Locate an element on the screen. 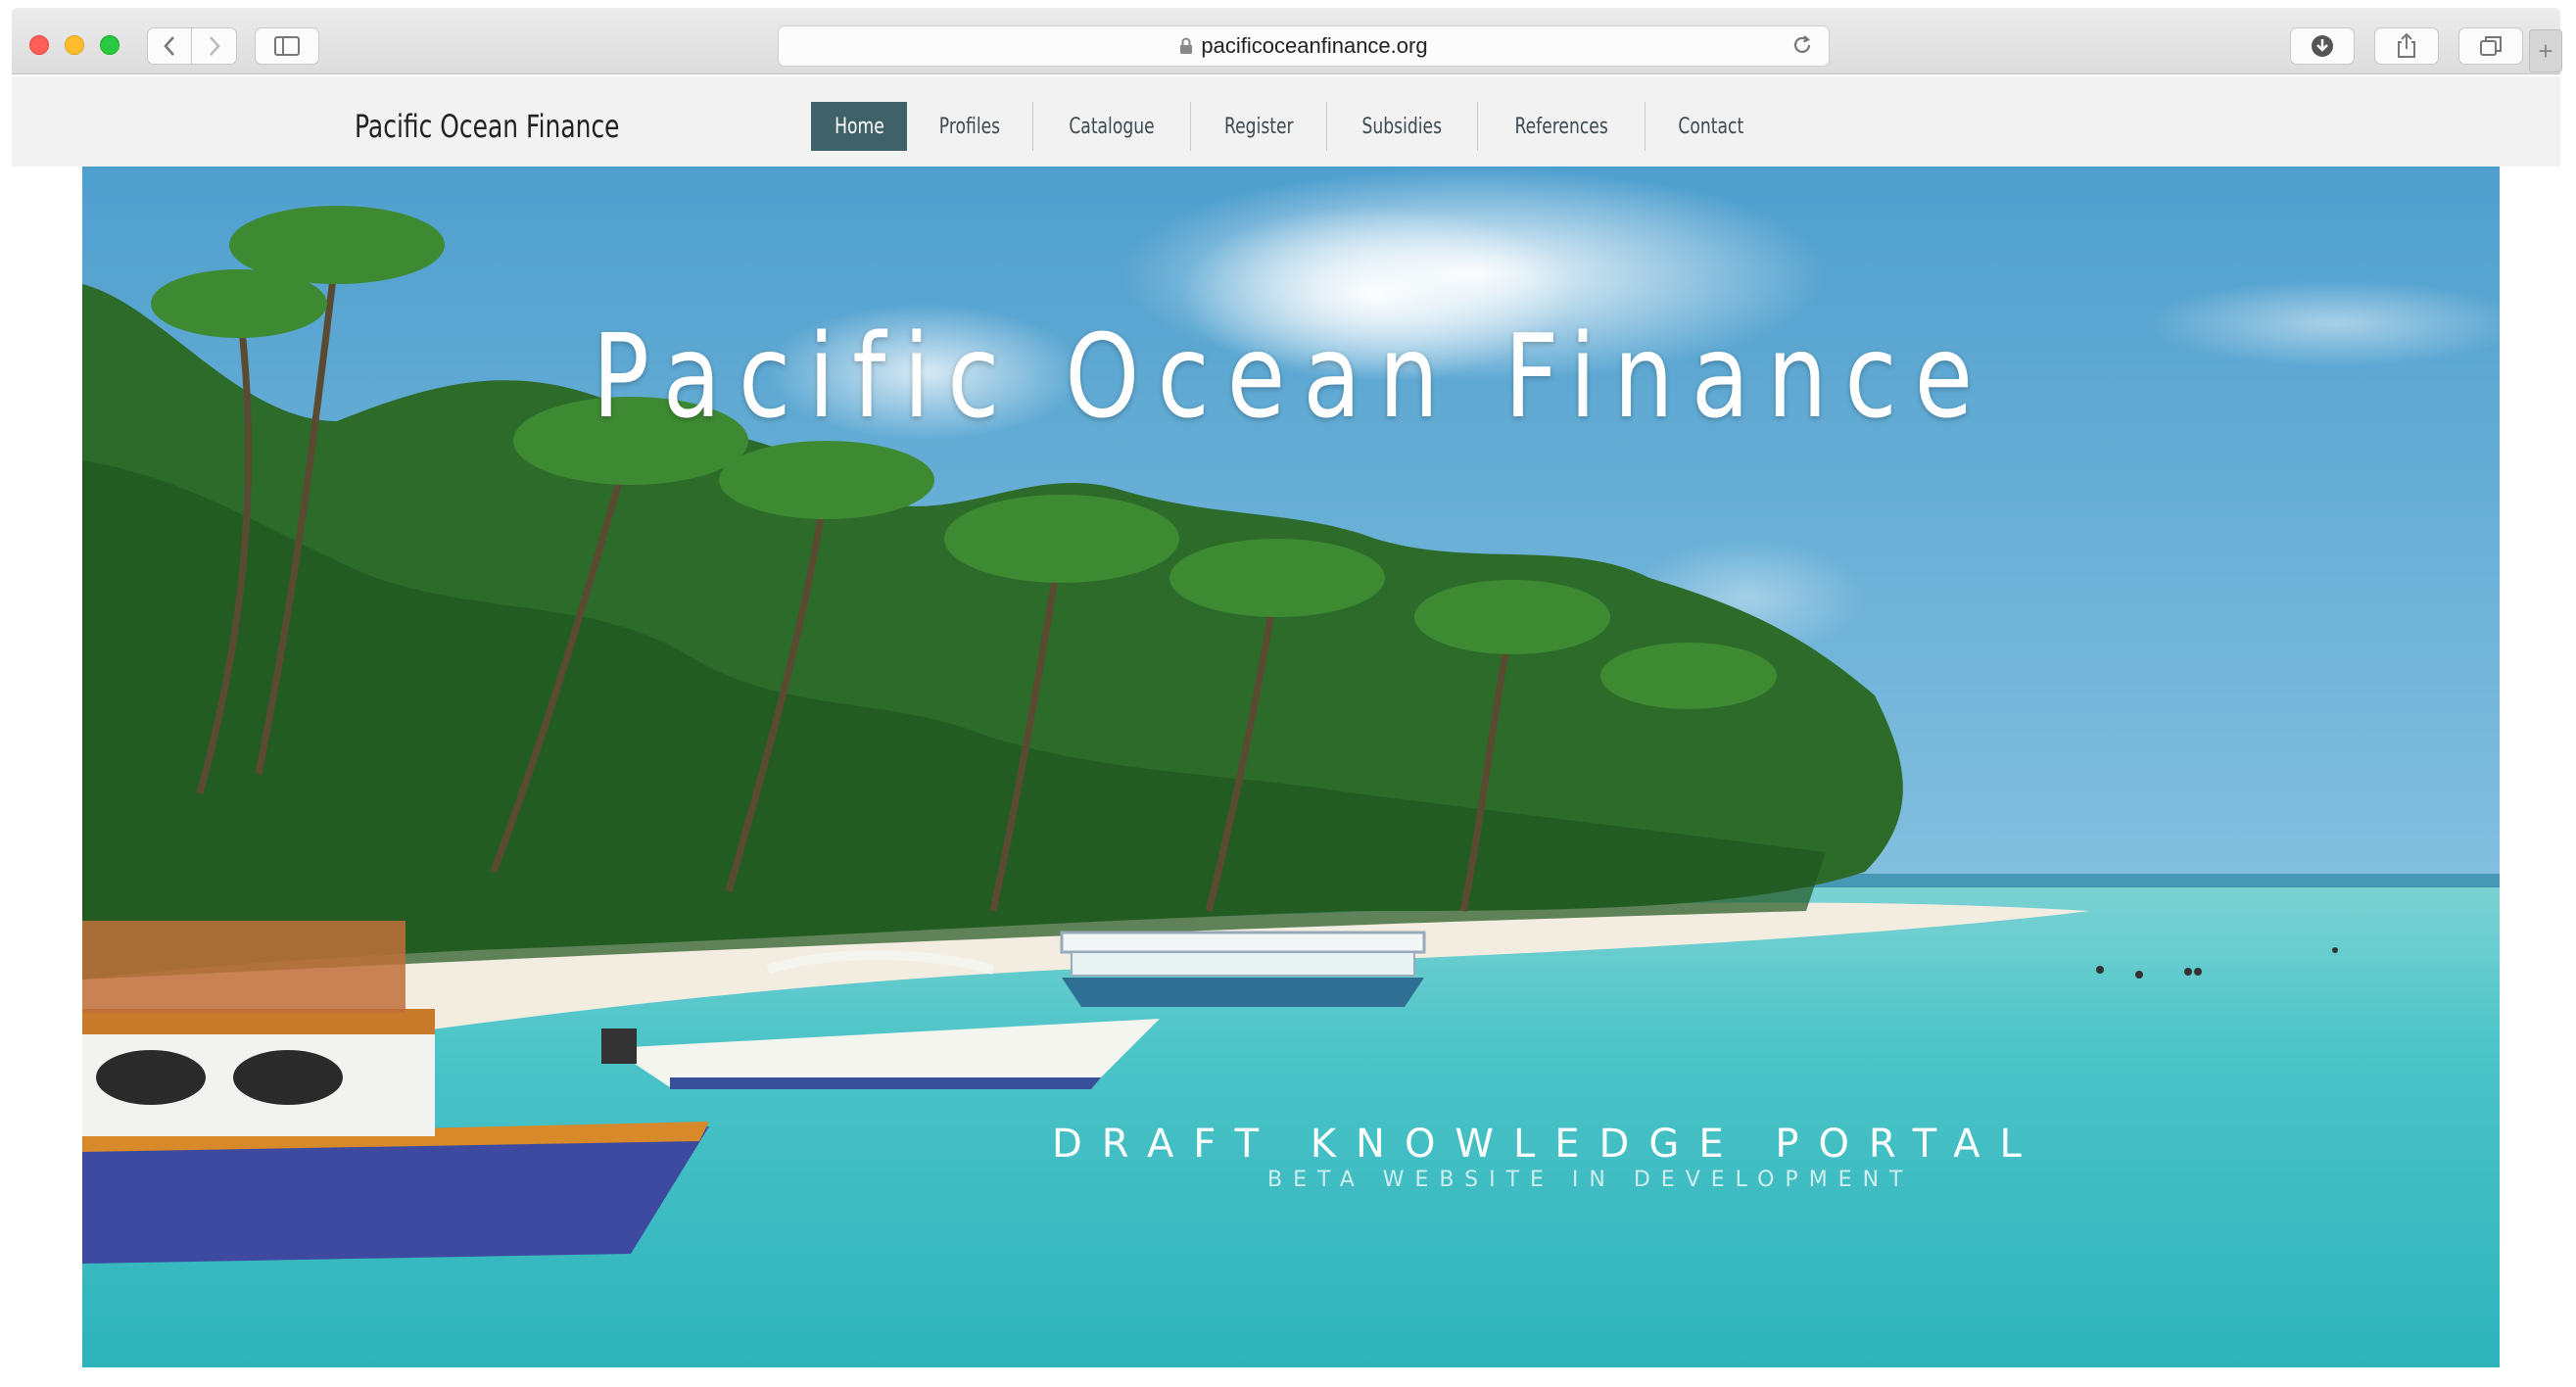 Image resolution: width=2576 pixels, height=1387 pixels. nav-home: Home is located at coordinates (859, 126).